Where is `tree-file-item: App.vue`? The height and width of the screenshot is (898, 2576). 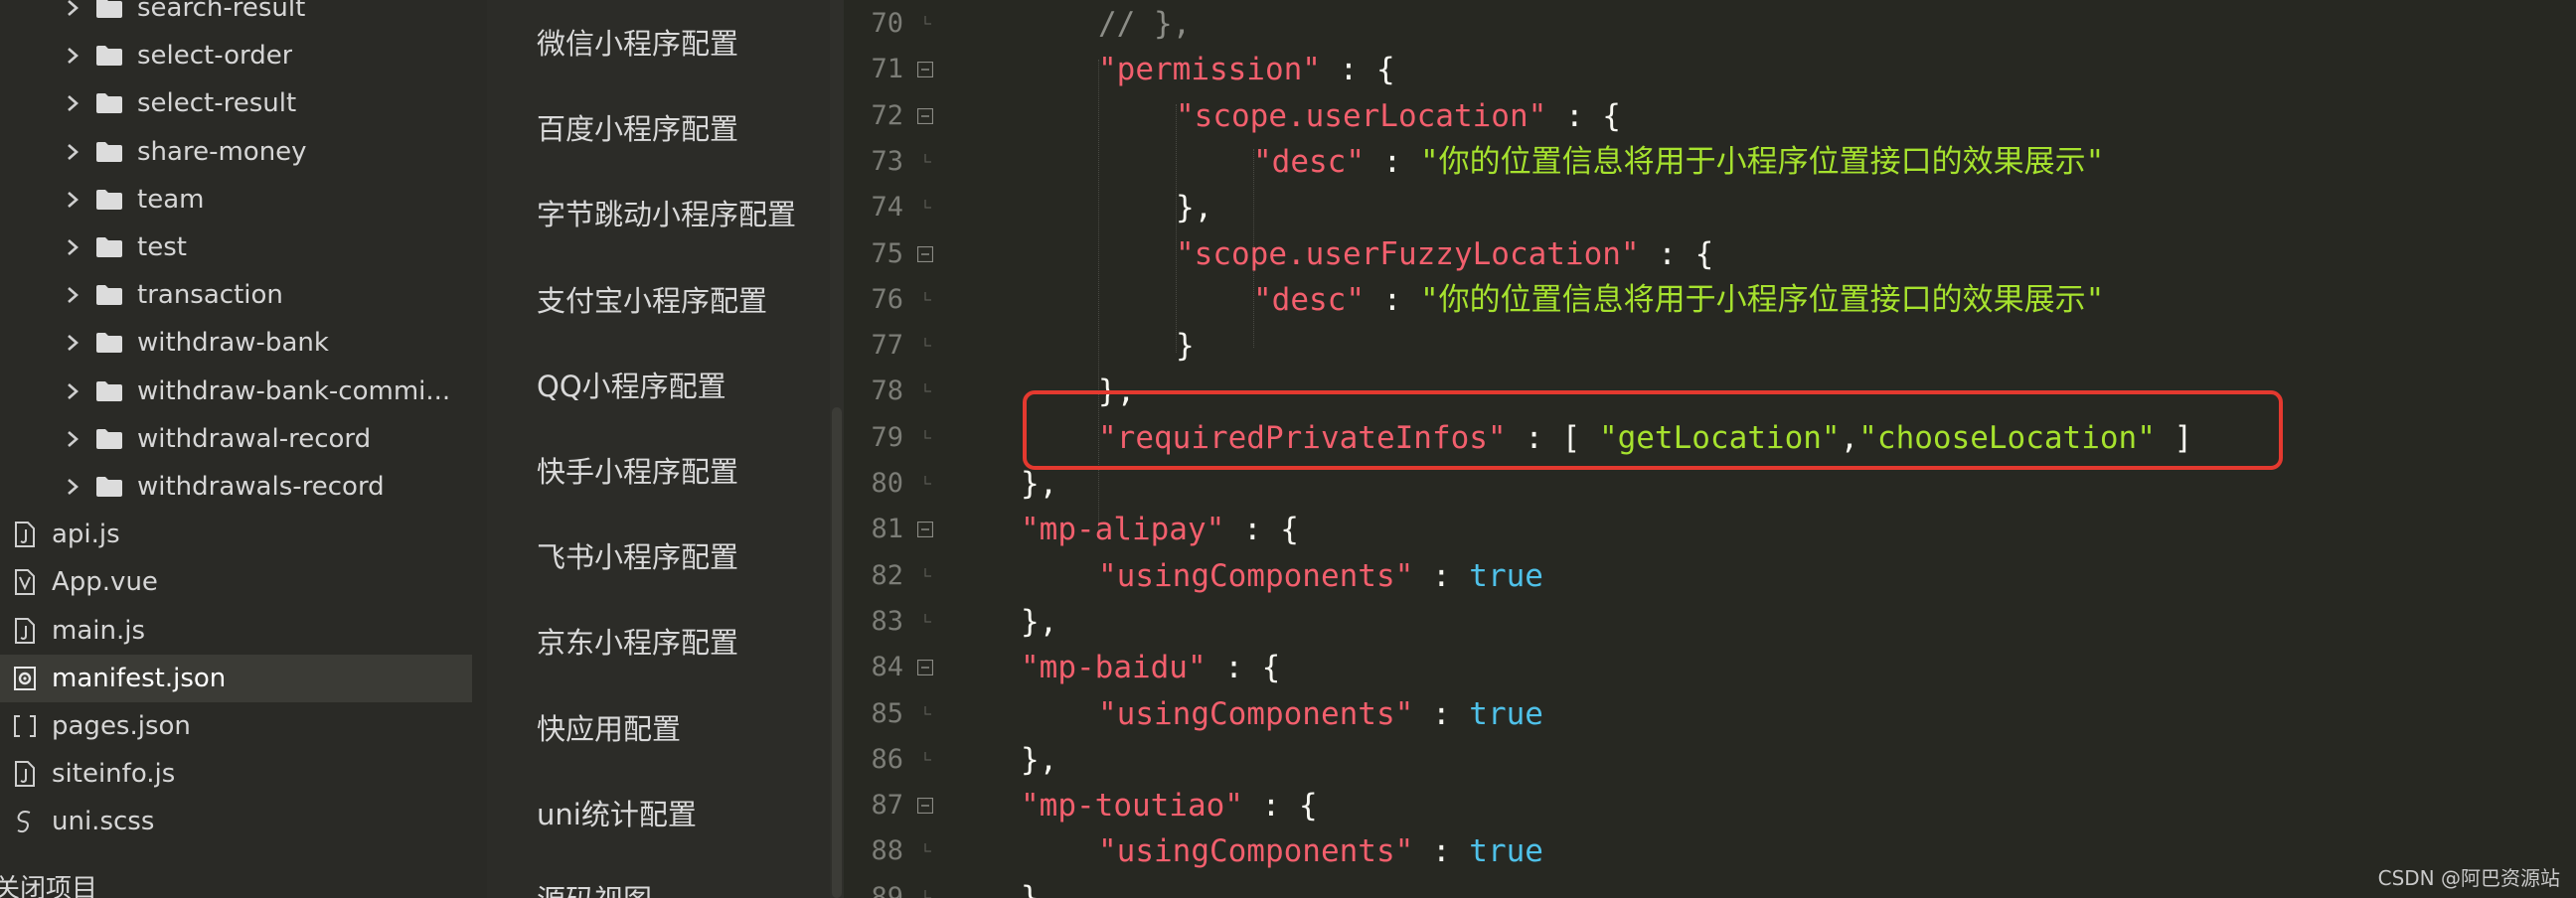
tree-file-item: App.vue is located at coordinates (236, 582).